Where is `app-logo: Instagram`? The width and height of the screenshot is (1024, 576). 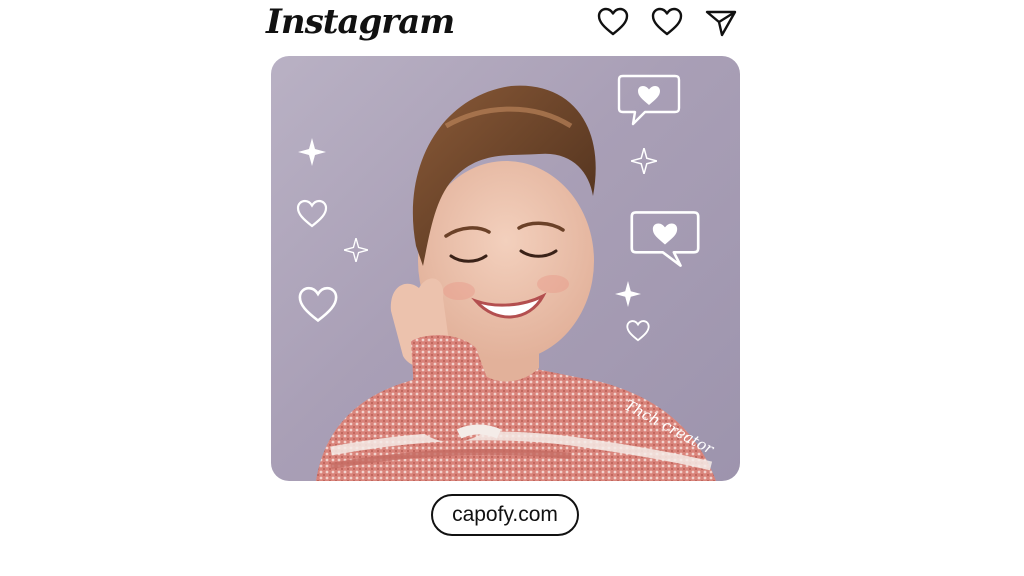
app-logo: Instagram is located at coordinates (360, 22).